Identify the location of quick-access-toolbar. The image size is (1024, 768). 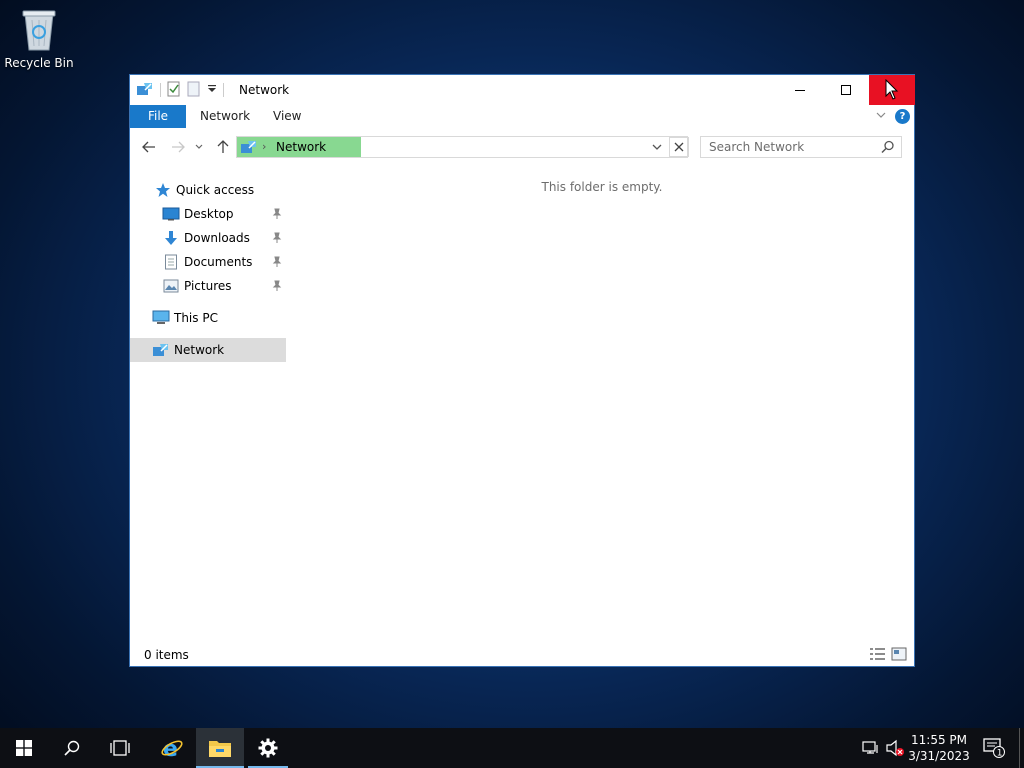
(180, 90).